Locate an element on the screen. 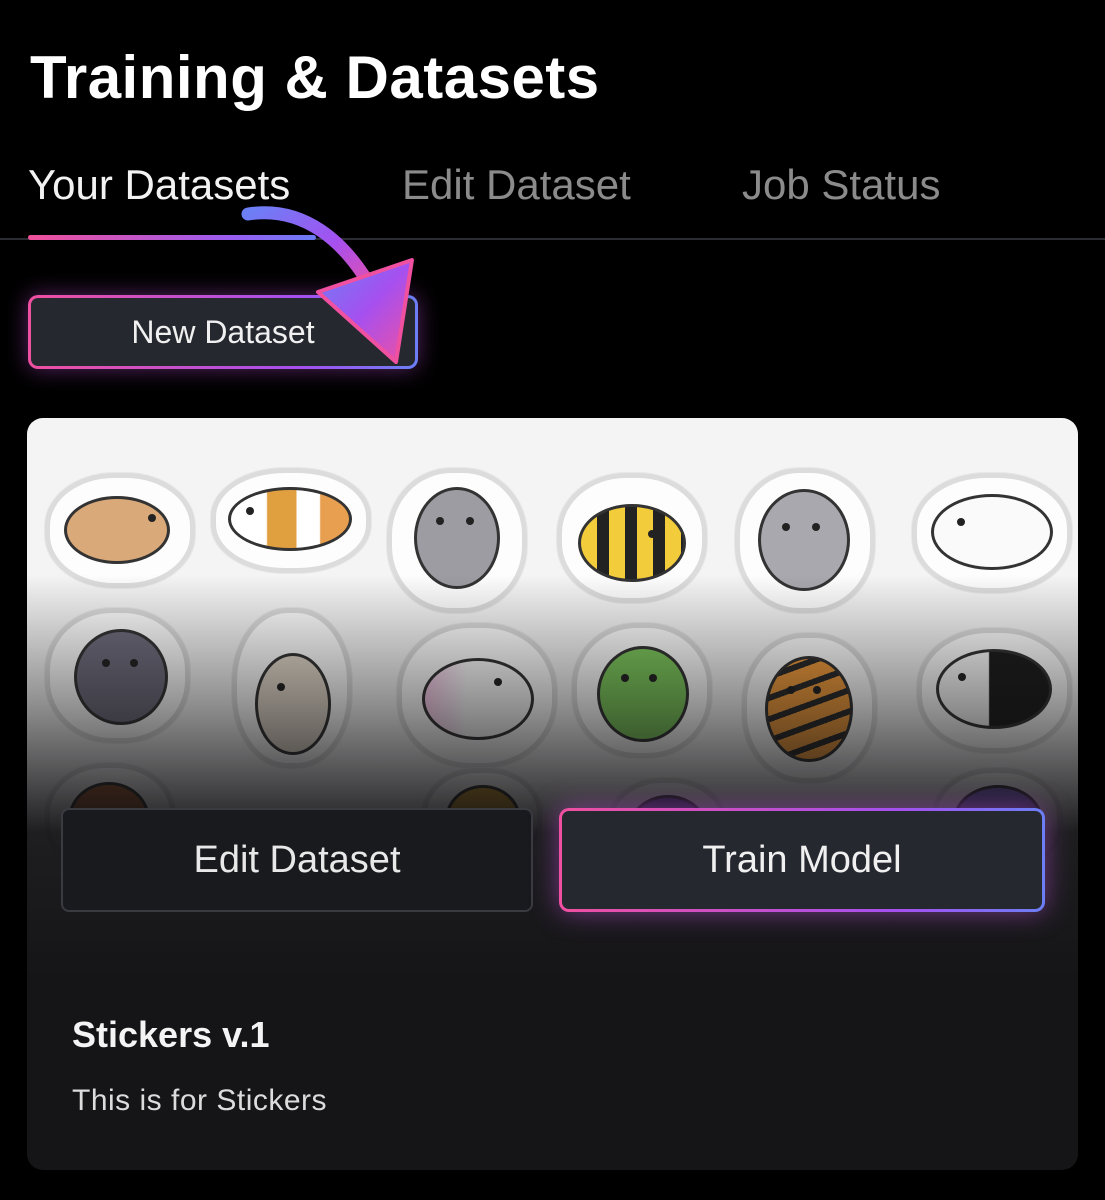  dataset-description: This is for Stickers is located at coordinates (200, 1100).